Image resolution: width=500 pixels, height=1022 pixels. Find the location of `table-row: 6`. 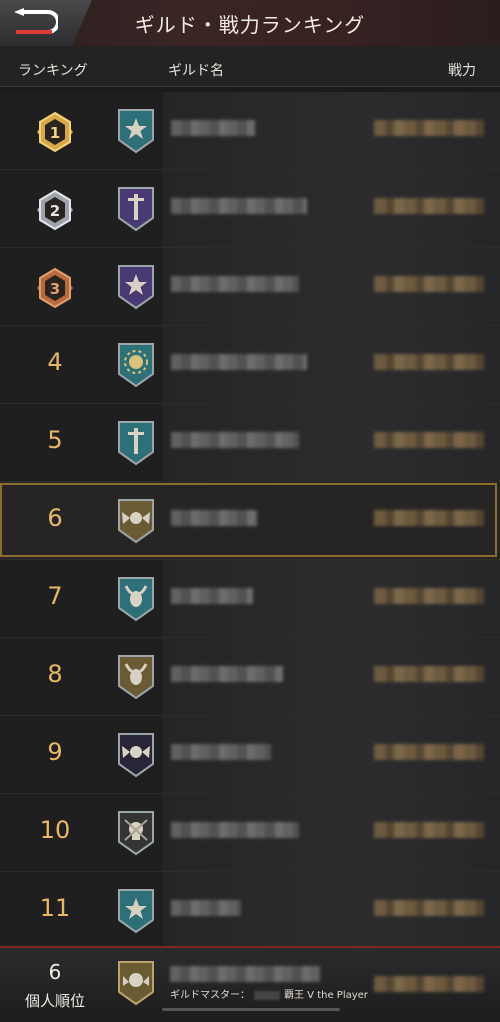

table-row: 6 is located at coordinates (250, 521).